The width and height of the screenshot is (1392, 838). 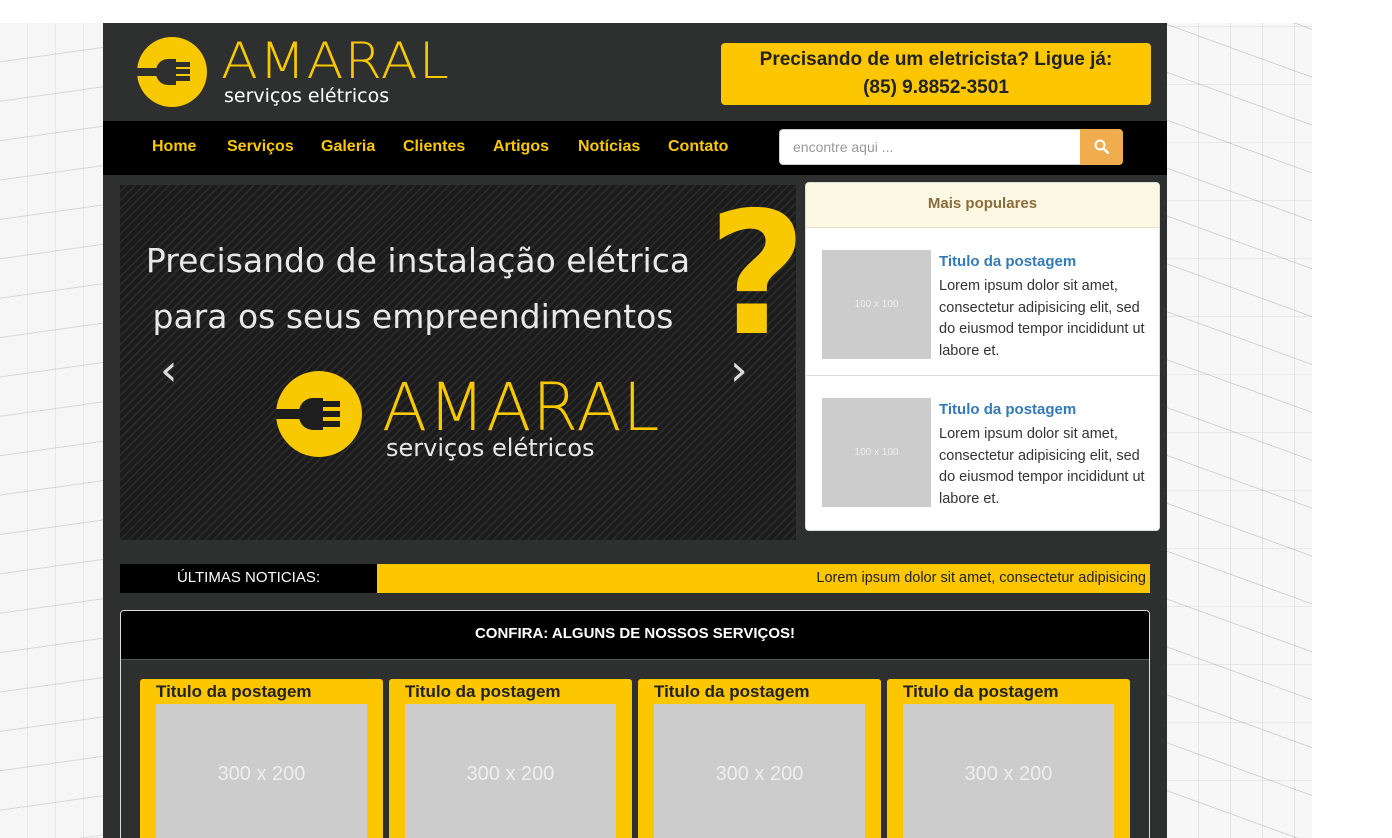 What do you see at coordinates (936, 59) in the screenshot?
I see `call-line-question: Precisando de um eletricista? Ligue já:` at bounding box center [936, 59].